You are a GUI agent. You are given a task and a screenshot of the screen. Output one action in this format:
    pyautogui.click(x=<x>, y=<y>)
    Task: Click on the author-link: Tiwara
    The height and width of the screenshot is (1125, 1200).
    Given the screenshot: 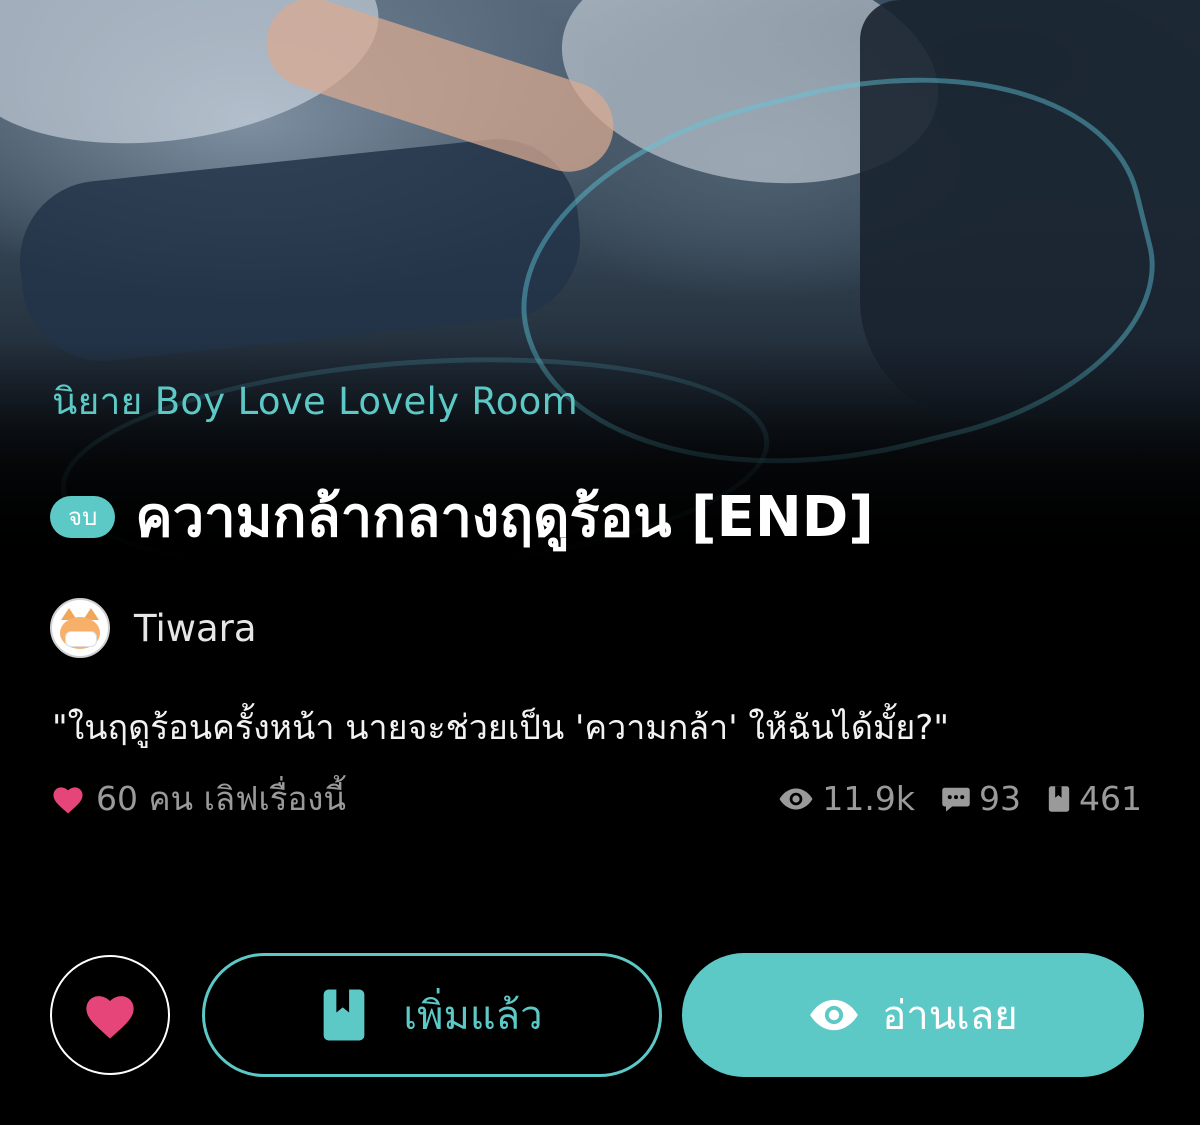 What is the action you would take?
    pyautogui.click(x=153, y=628)
    